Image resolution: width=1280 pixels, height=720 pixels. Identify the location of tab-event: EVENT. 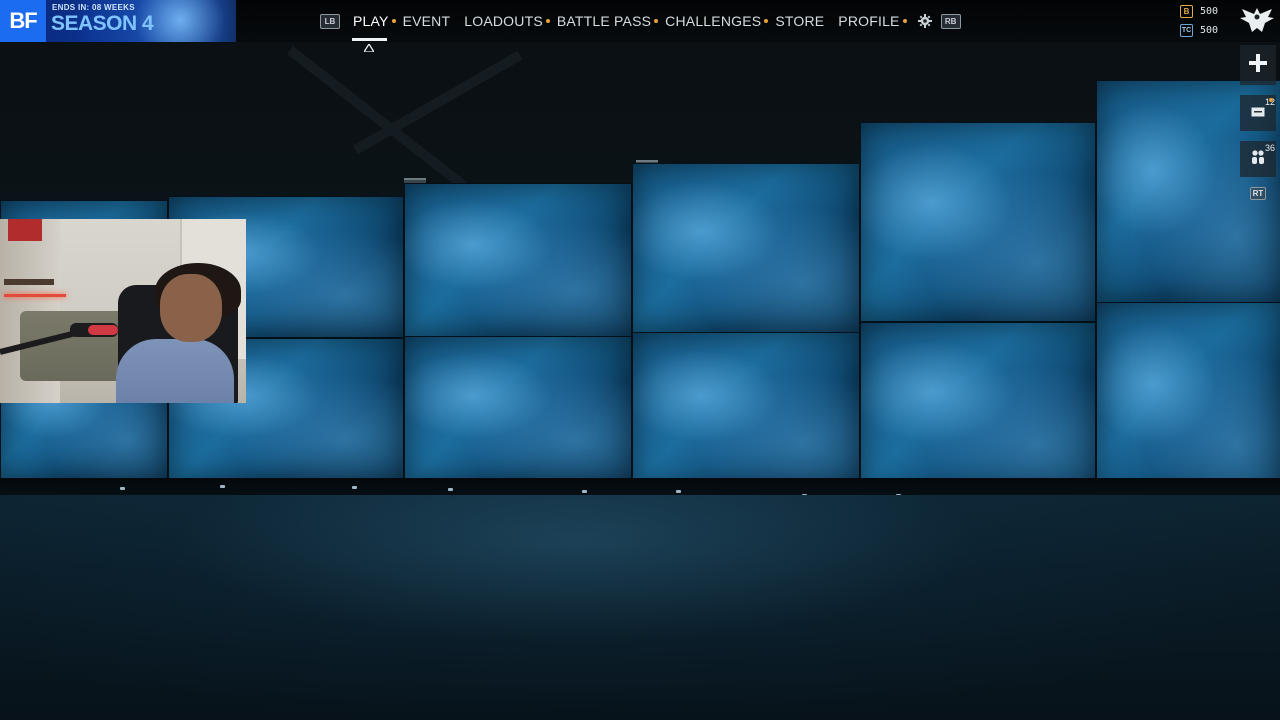
(434, 21).